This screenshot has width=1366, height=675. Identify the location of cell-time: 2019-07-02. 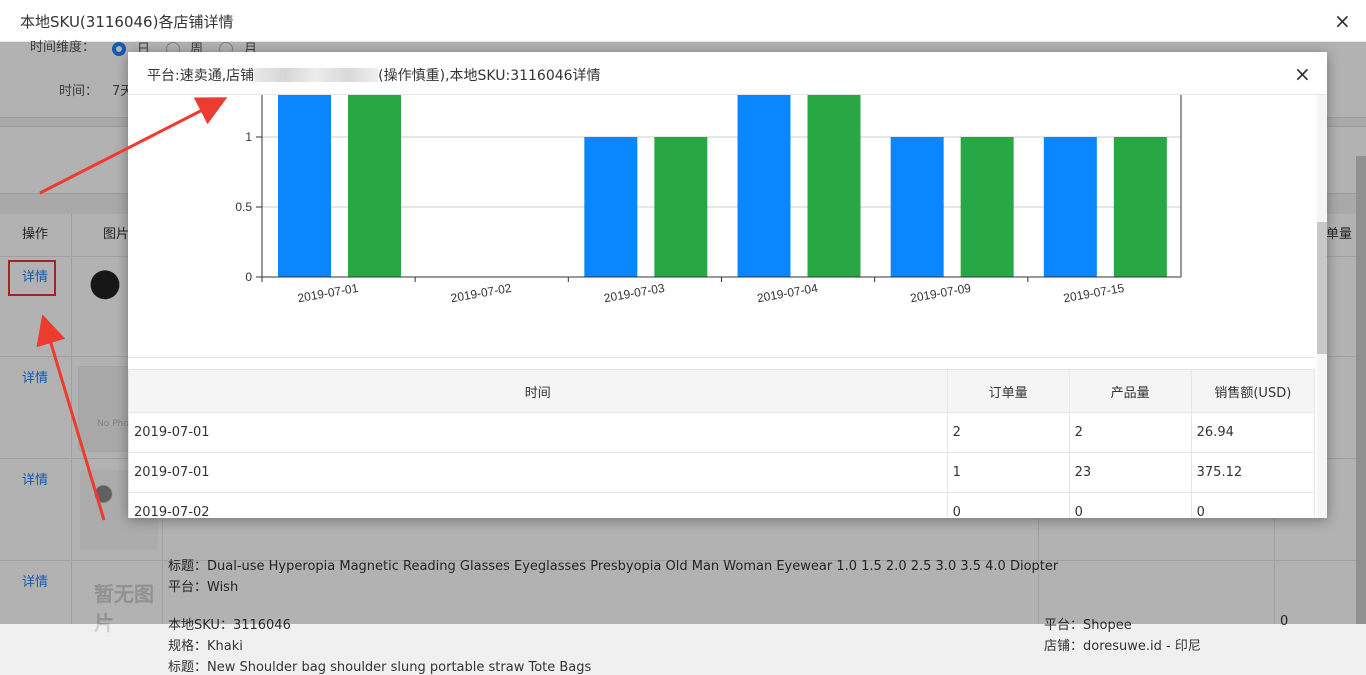
(538, 505).